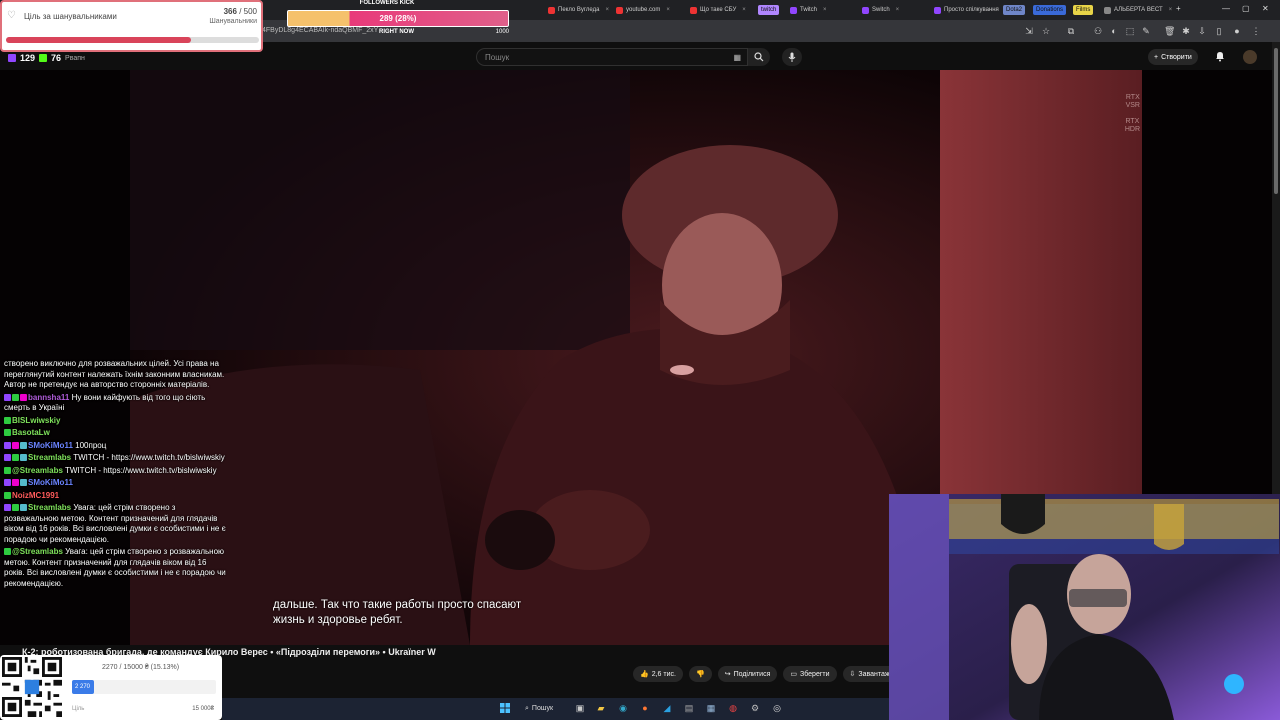 The image size is (1280, 720). Describe the element at coordinates (398, 19) in the screenshot. I see `kick-followers-widget: FOLLOWERS KICK 289 (28%) RIGHT NOW 1000` at that location.